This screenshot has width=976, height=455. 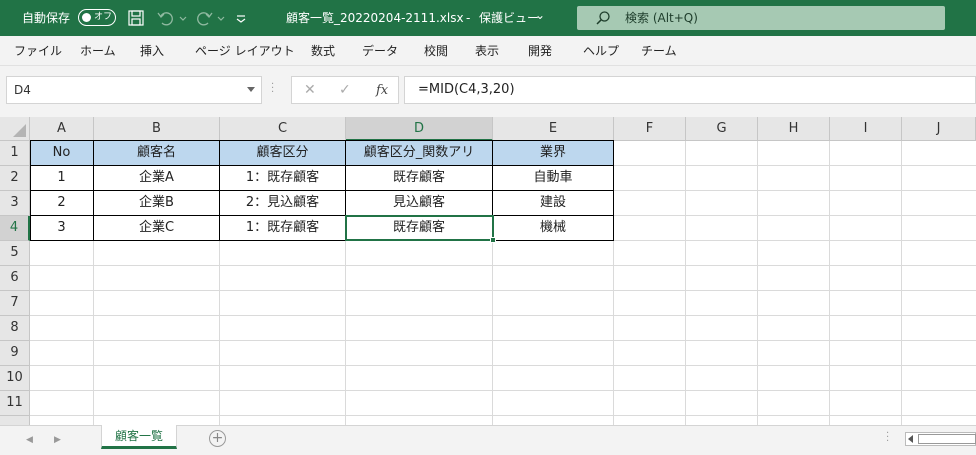 I want to click on row-header-11: 11, so click(x=15, y=403).